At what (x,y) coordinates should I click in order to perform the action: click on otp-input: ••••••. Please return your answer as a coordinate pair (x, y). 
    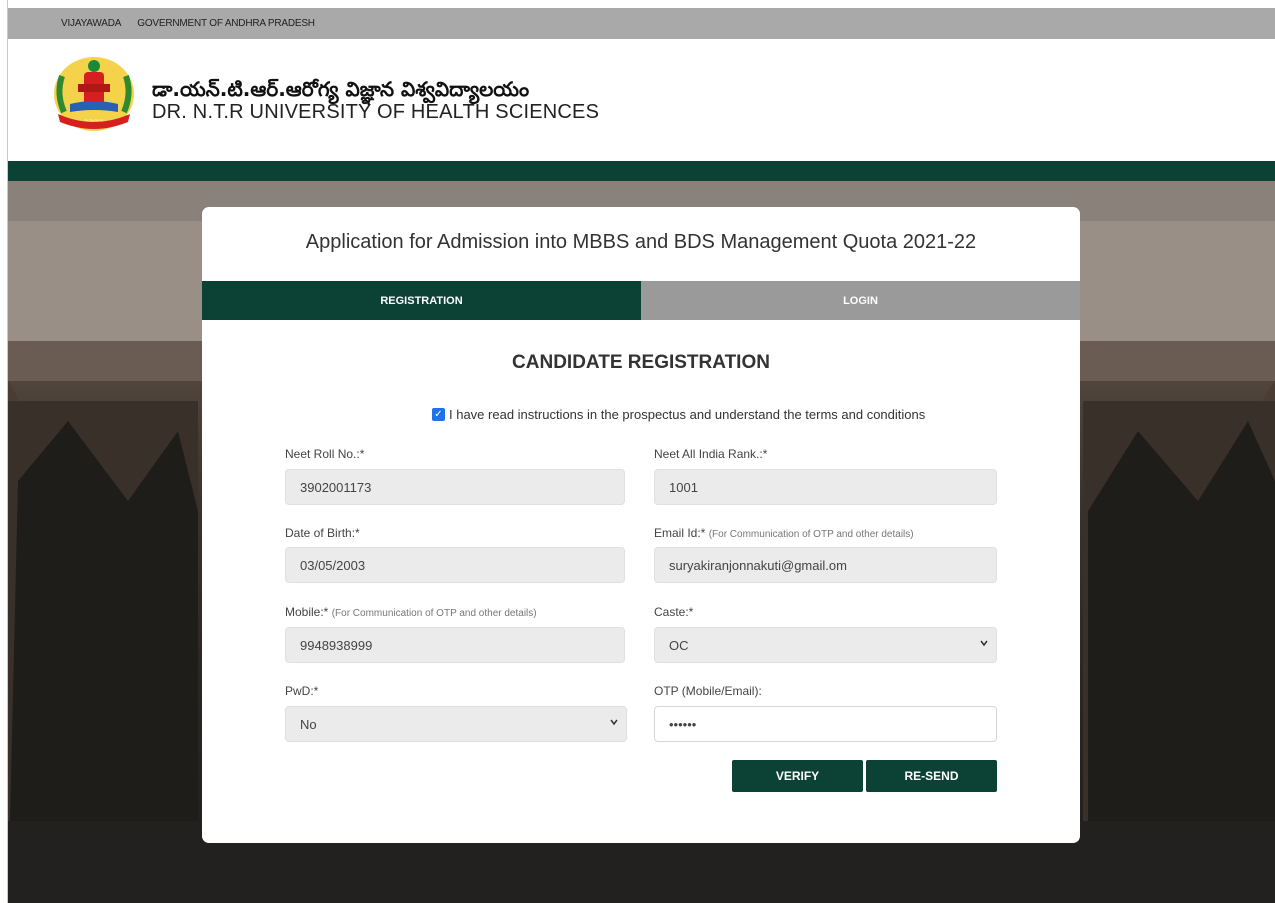
    Looking at the image, I should click on (825, 724).